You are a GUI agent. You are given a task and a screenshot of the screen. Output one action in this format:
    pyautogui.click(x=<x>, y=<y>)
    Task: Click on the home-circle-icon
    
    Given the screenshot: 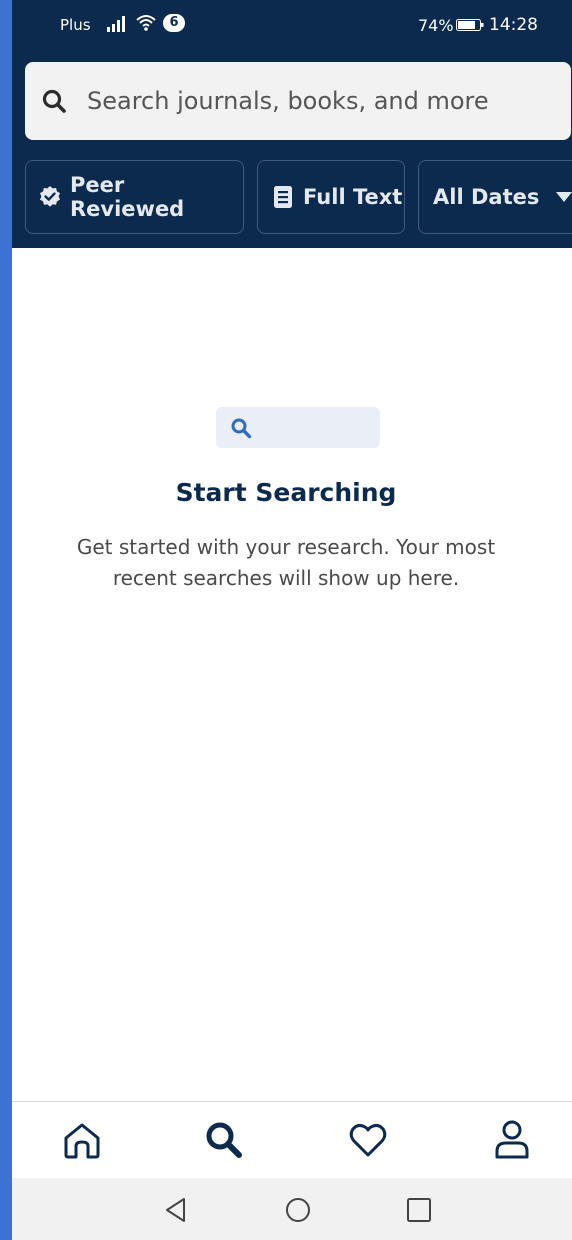 What is the action you would take?
    pyautogui.click(x=298, y=1210)
    